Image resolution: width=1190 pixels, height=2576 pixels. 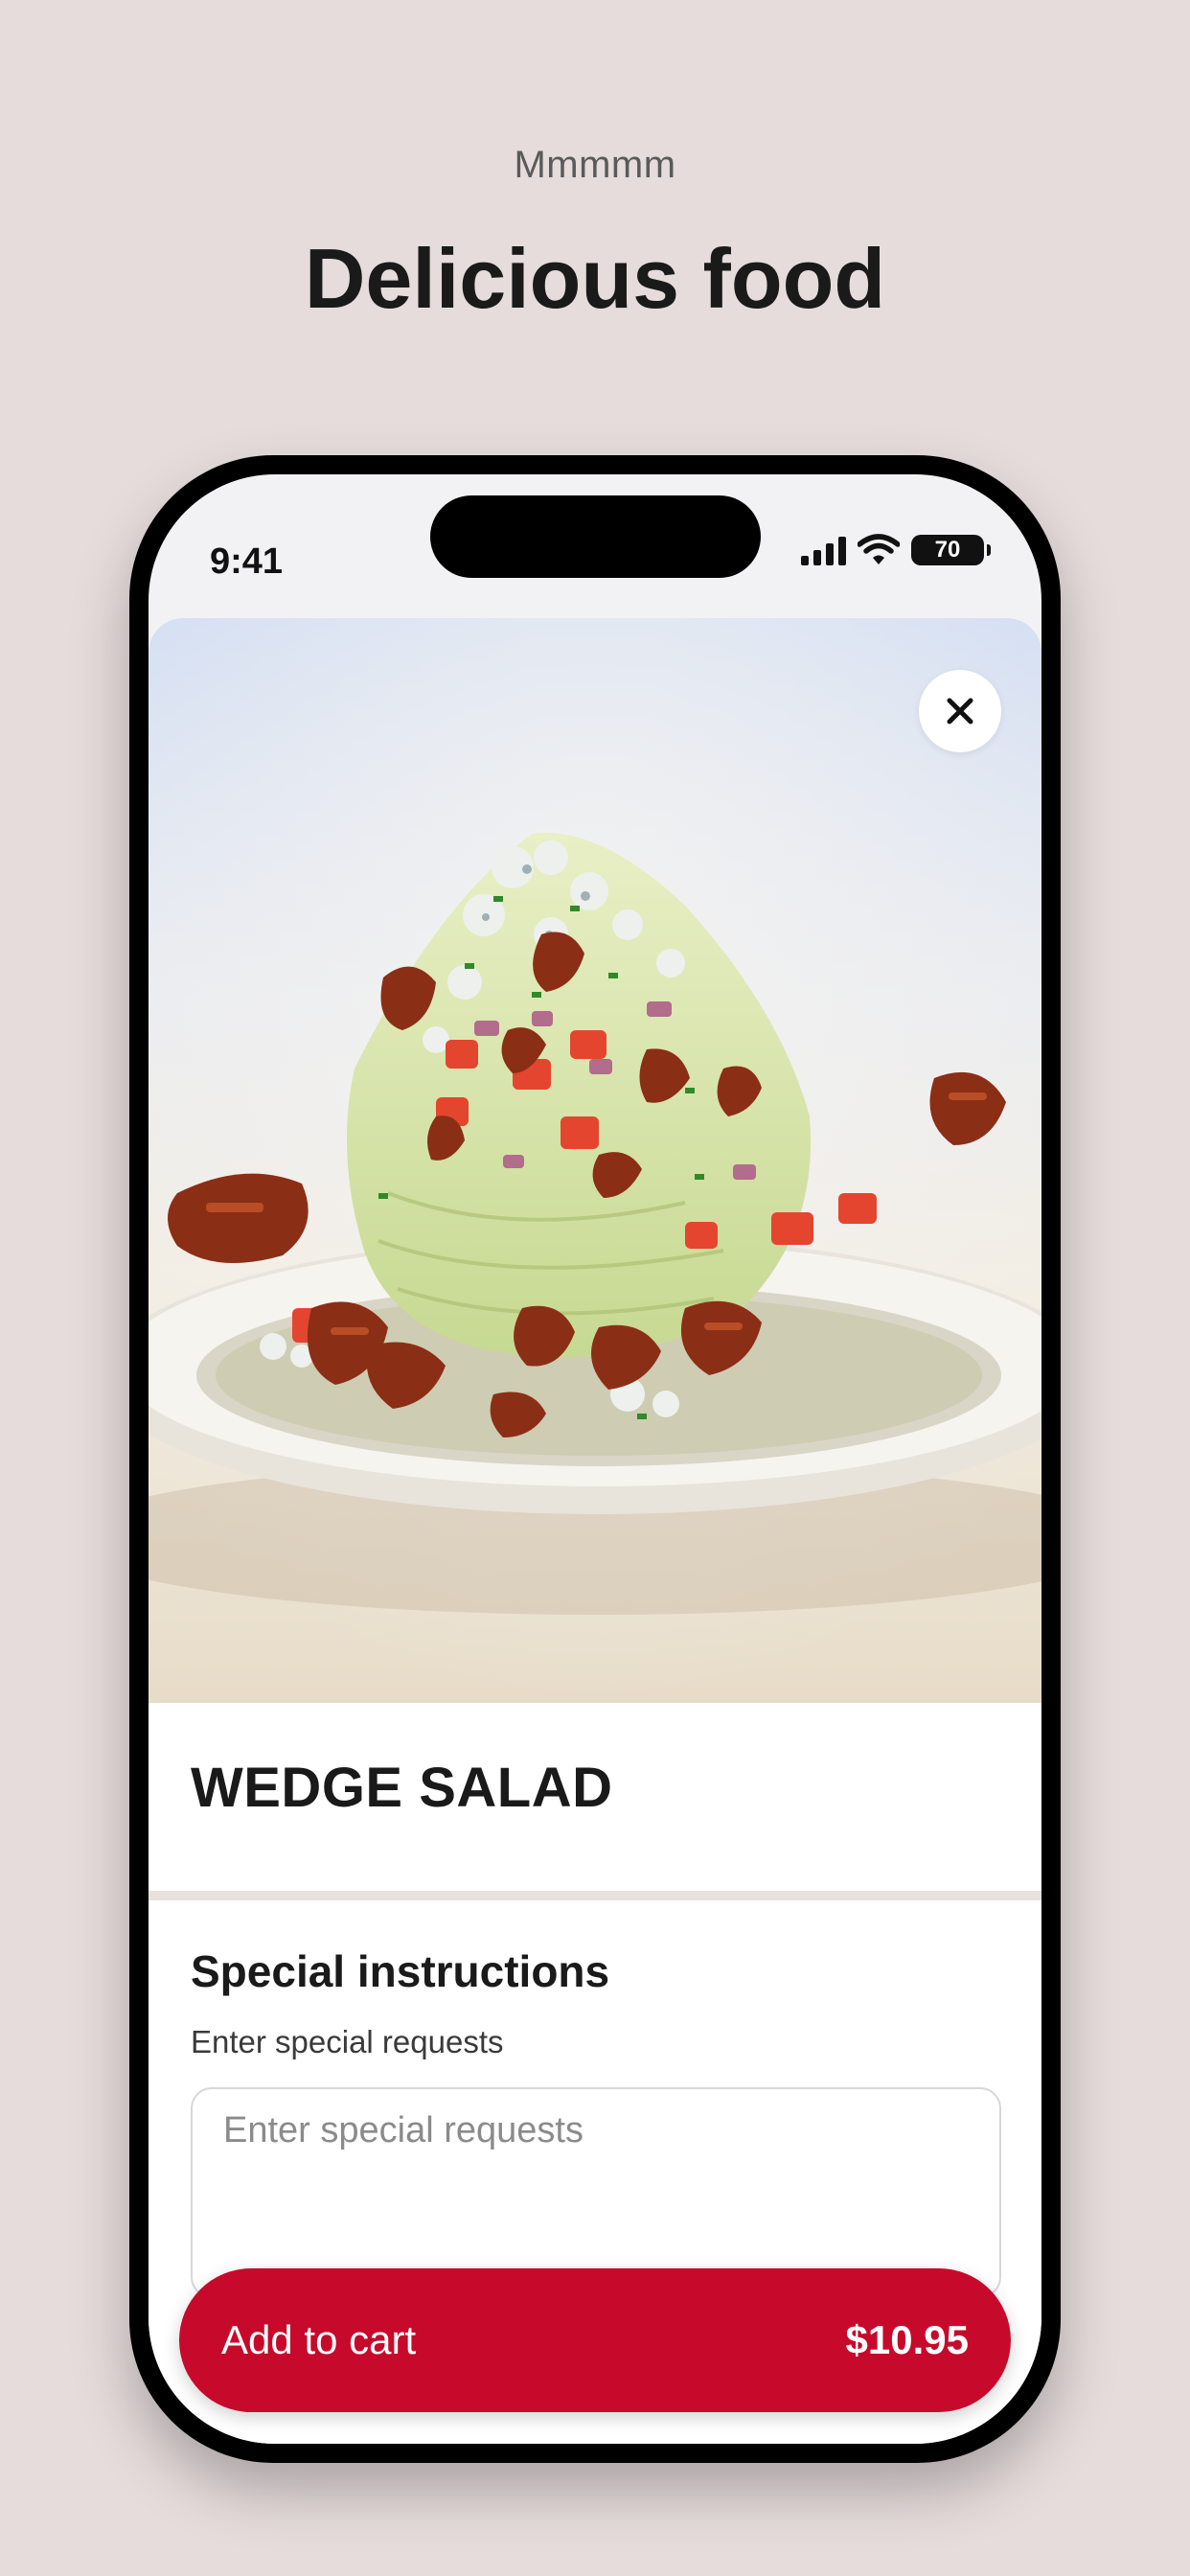 I want to click on cart-price: $10.95, so click(x=907, y=2340).